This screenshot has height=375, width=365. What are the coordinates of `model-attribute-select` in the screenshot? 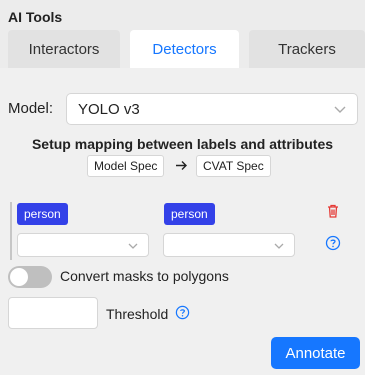 It's located at (83, 245).